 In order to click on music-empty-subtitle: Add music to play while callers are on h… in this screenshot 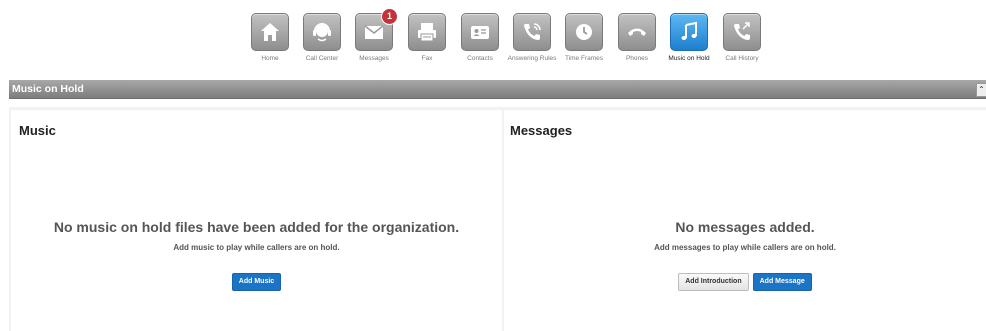, I will do `click(256, 247)`.